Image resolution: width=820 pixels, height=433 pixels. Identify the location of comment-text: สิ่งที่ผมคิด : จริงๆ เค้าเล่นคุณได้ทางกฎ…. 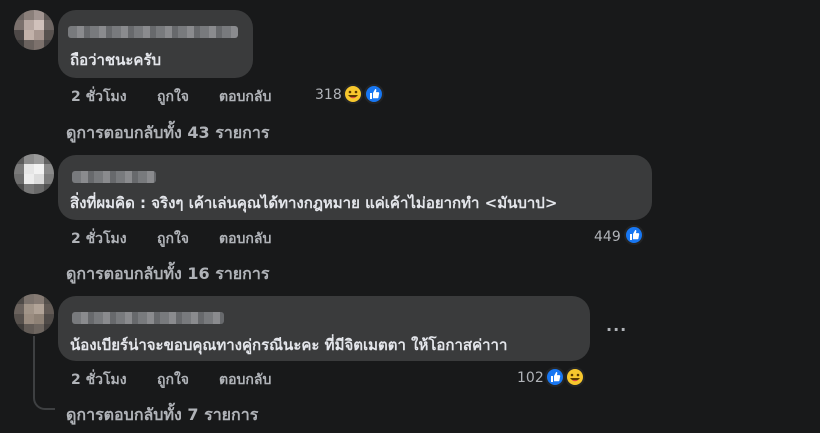
(314, 203).